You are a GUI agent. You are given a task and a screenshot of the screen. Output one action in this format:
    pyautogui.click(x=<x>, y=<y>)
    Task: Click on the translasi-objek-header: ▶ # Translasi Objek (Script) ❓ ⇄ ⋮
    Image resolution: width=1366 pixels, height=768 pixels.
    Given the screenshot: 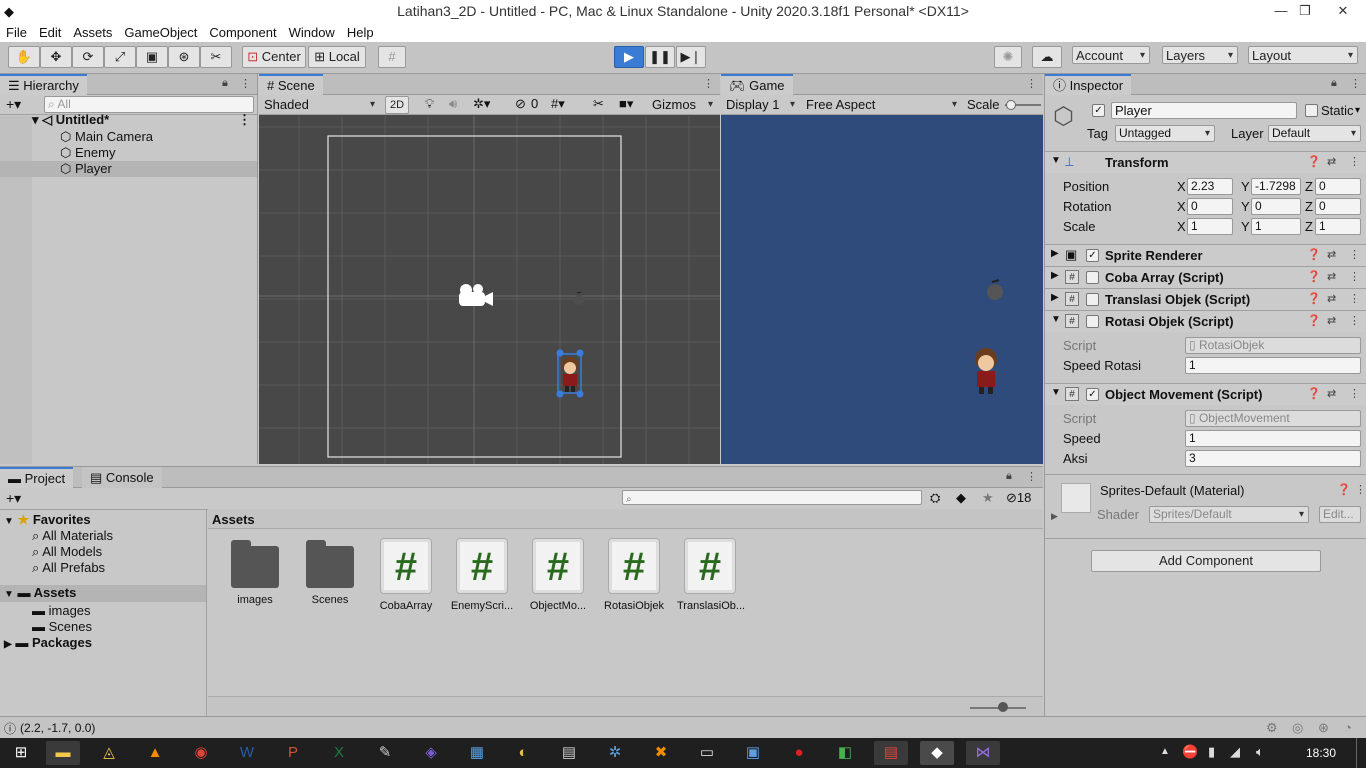 What is the action you would take?
    pyautogui.click(x=1205, y=299)
    